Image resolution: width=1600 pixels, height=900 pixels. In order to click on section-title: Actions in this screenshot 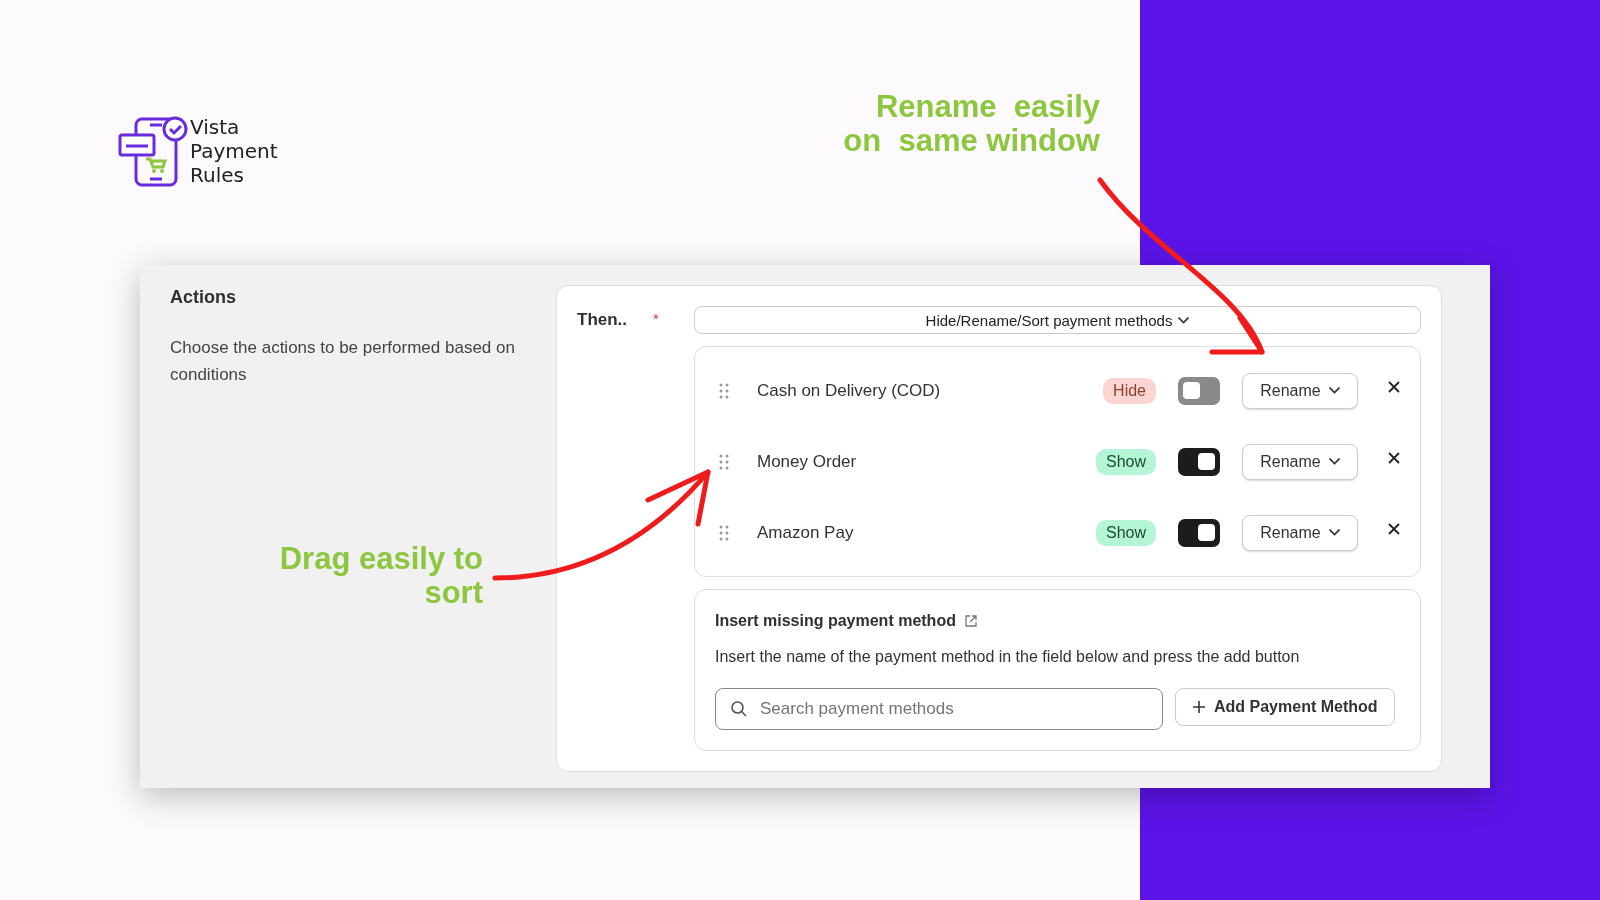, I will do `click(203, 297)`.